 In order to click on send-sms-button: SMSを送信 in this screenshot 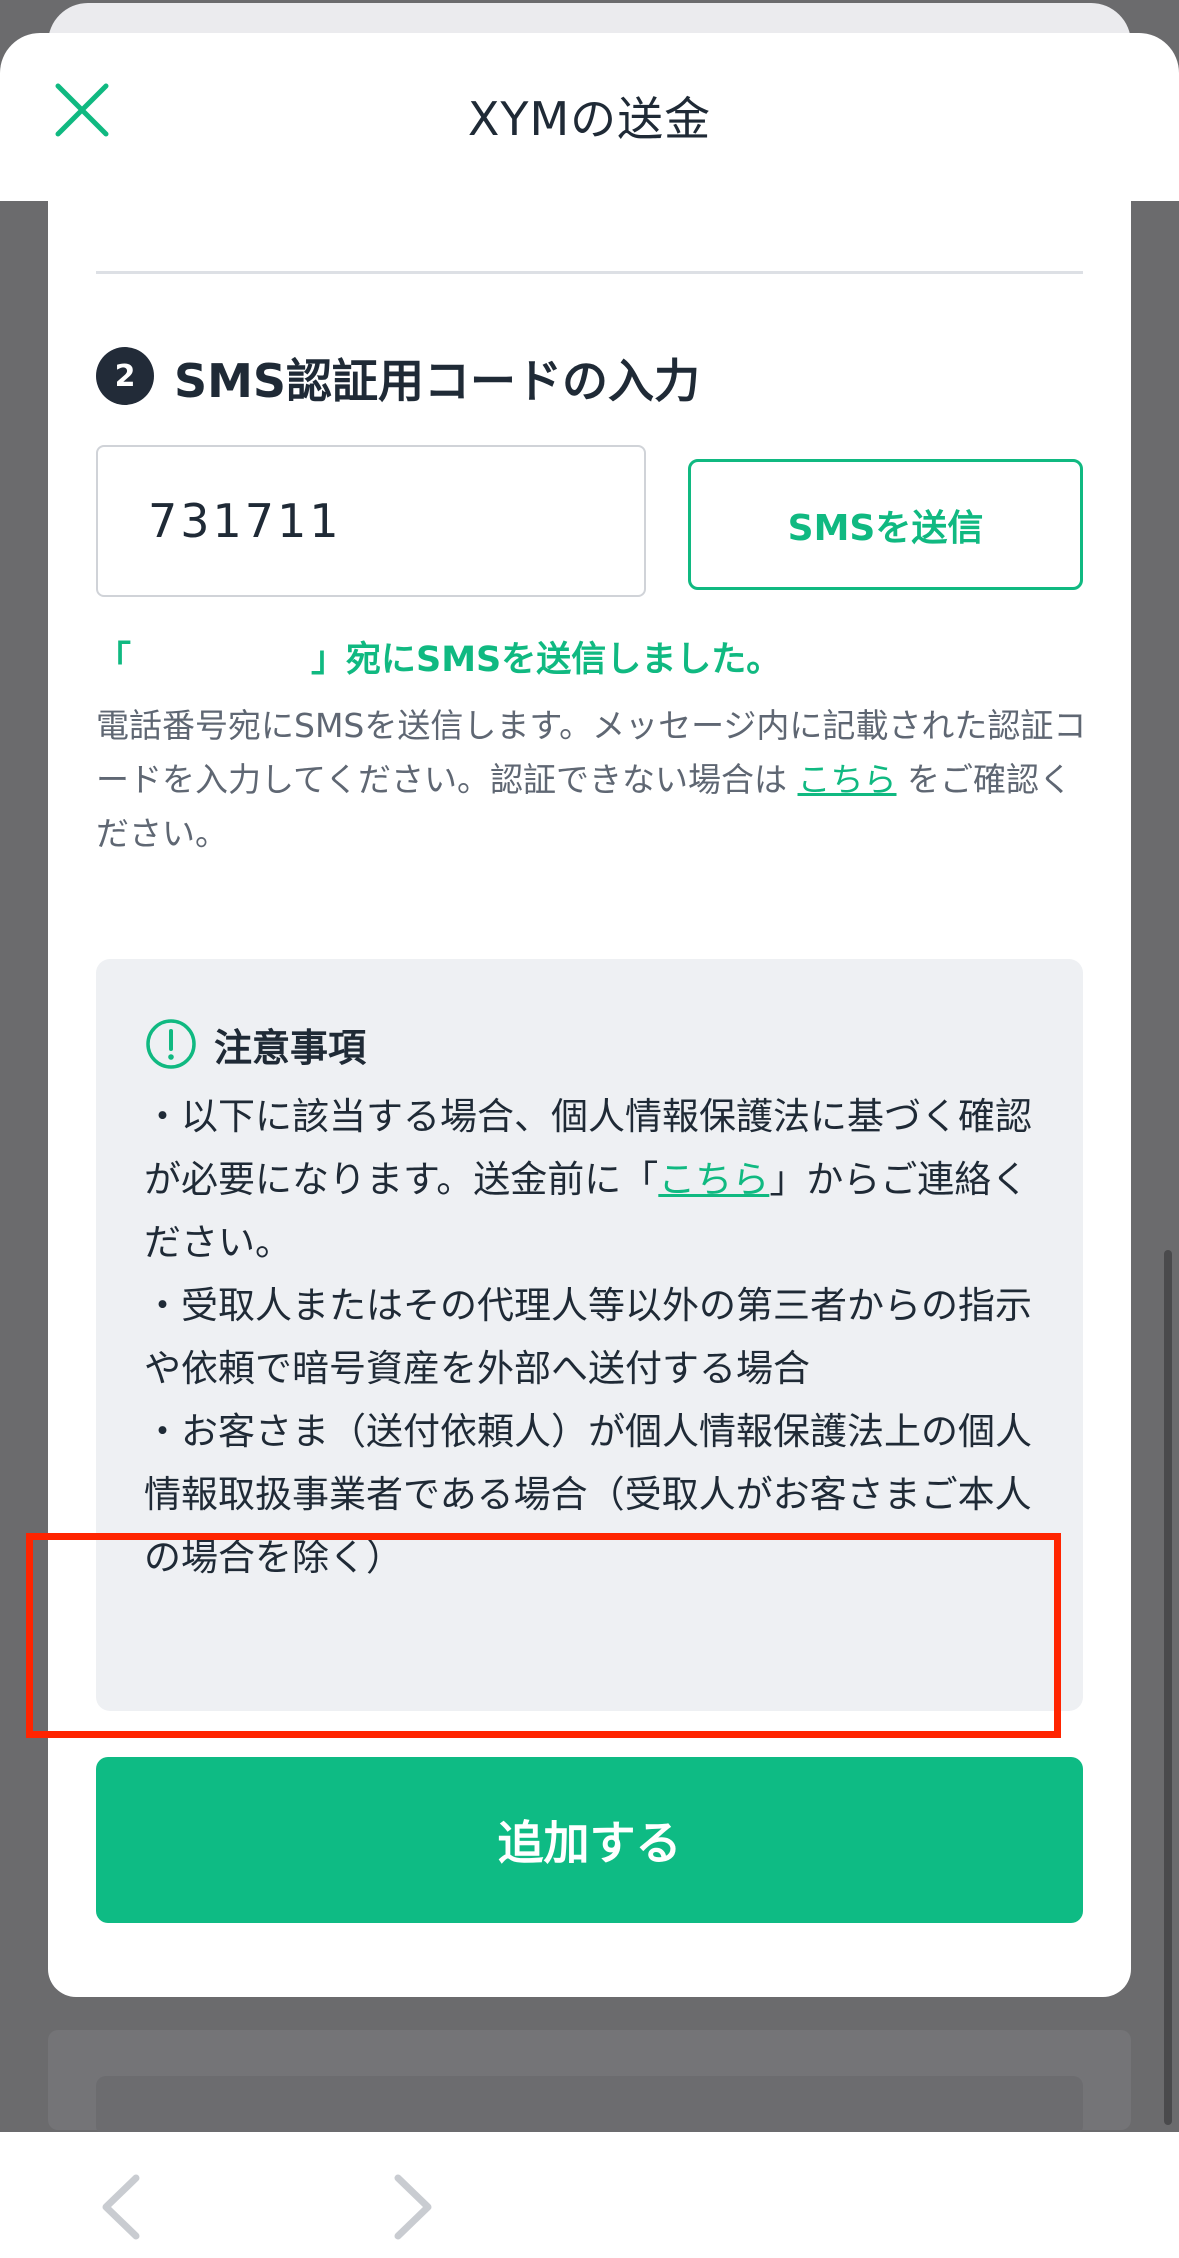, I will do `click(885, 524)`.